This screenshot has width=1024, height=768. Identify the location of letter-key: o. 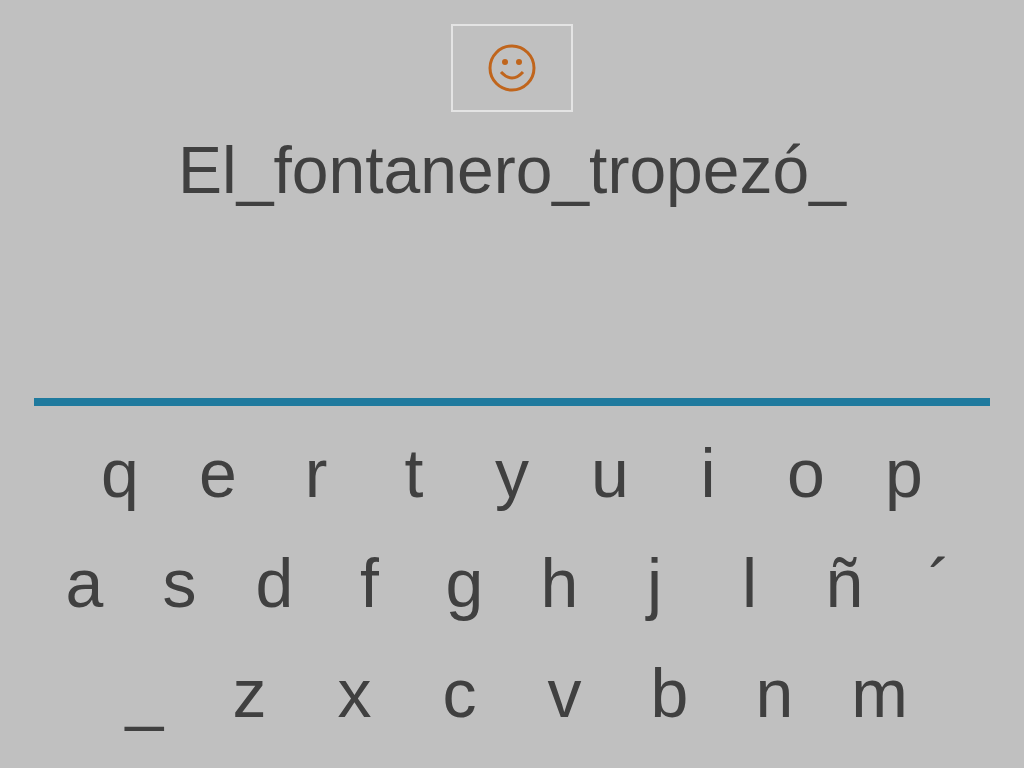
(806, 473).